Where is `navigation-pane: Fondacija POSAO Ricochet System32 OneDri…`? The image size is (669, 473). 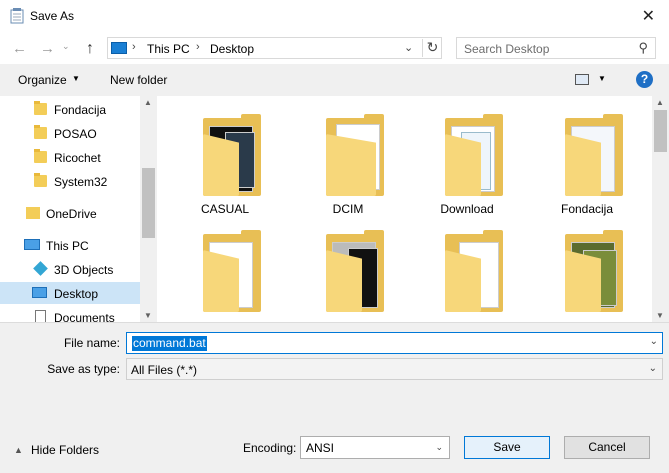 navigation-pane: Fondacija POSAO Ricochet System32 OneDri… is located at coordinates (78, 209).